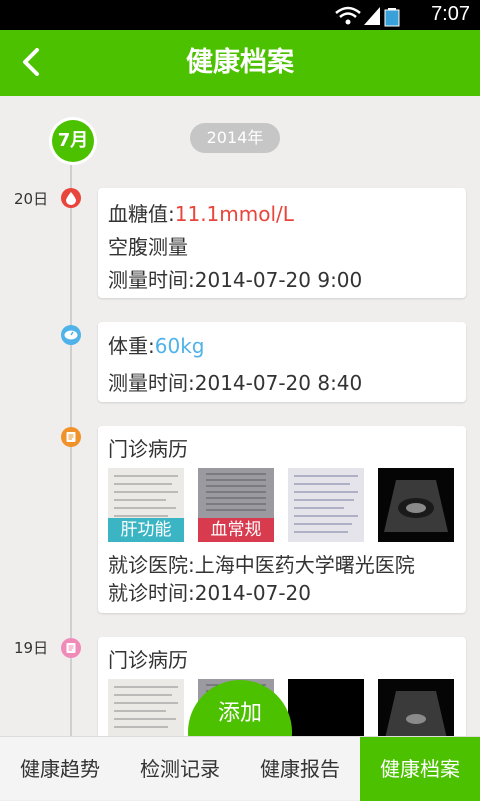  What do you see at coordinates (240, 15) in the screenshot?
I see `status-bar: 7:07` at bounding box center [240, 15].